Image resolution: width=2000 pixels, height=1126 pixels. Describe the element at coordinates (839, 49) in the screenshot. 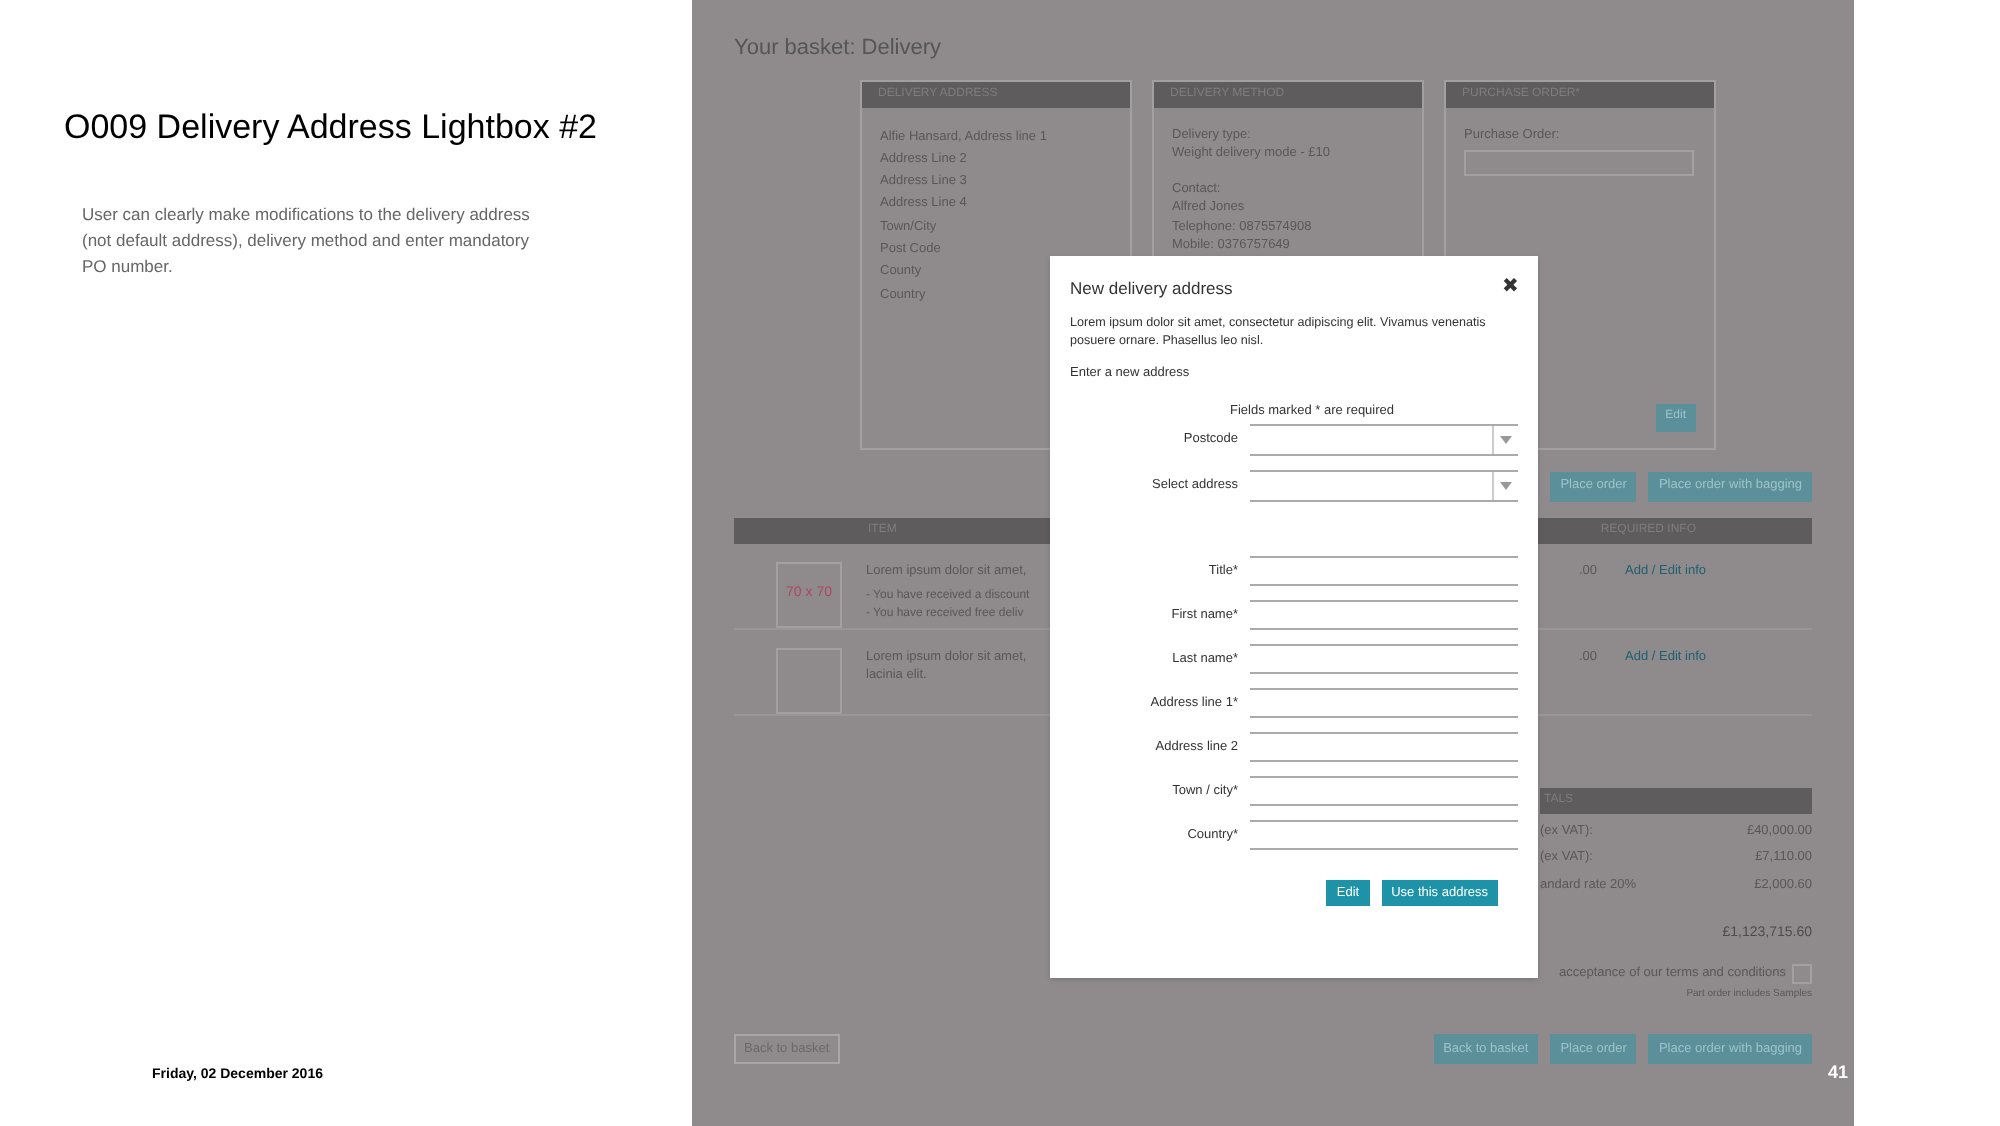

I see `page-heading: Your basket: Delivery` at that location.